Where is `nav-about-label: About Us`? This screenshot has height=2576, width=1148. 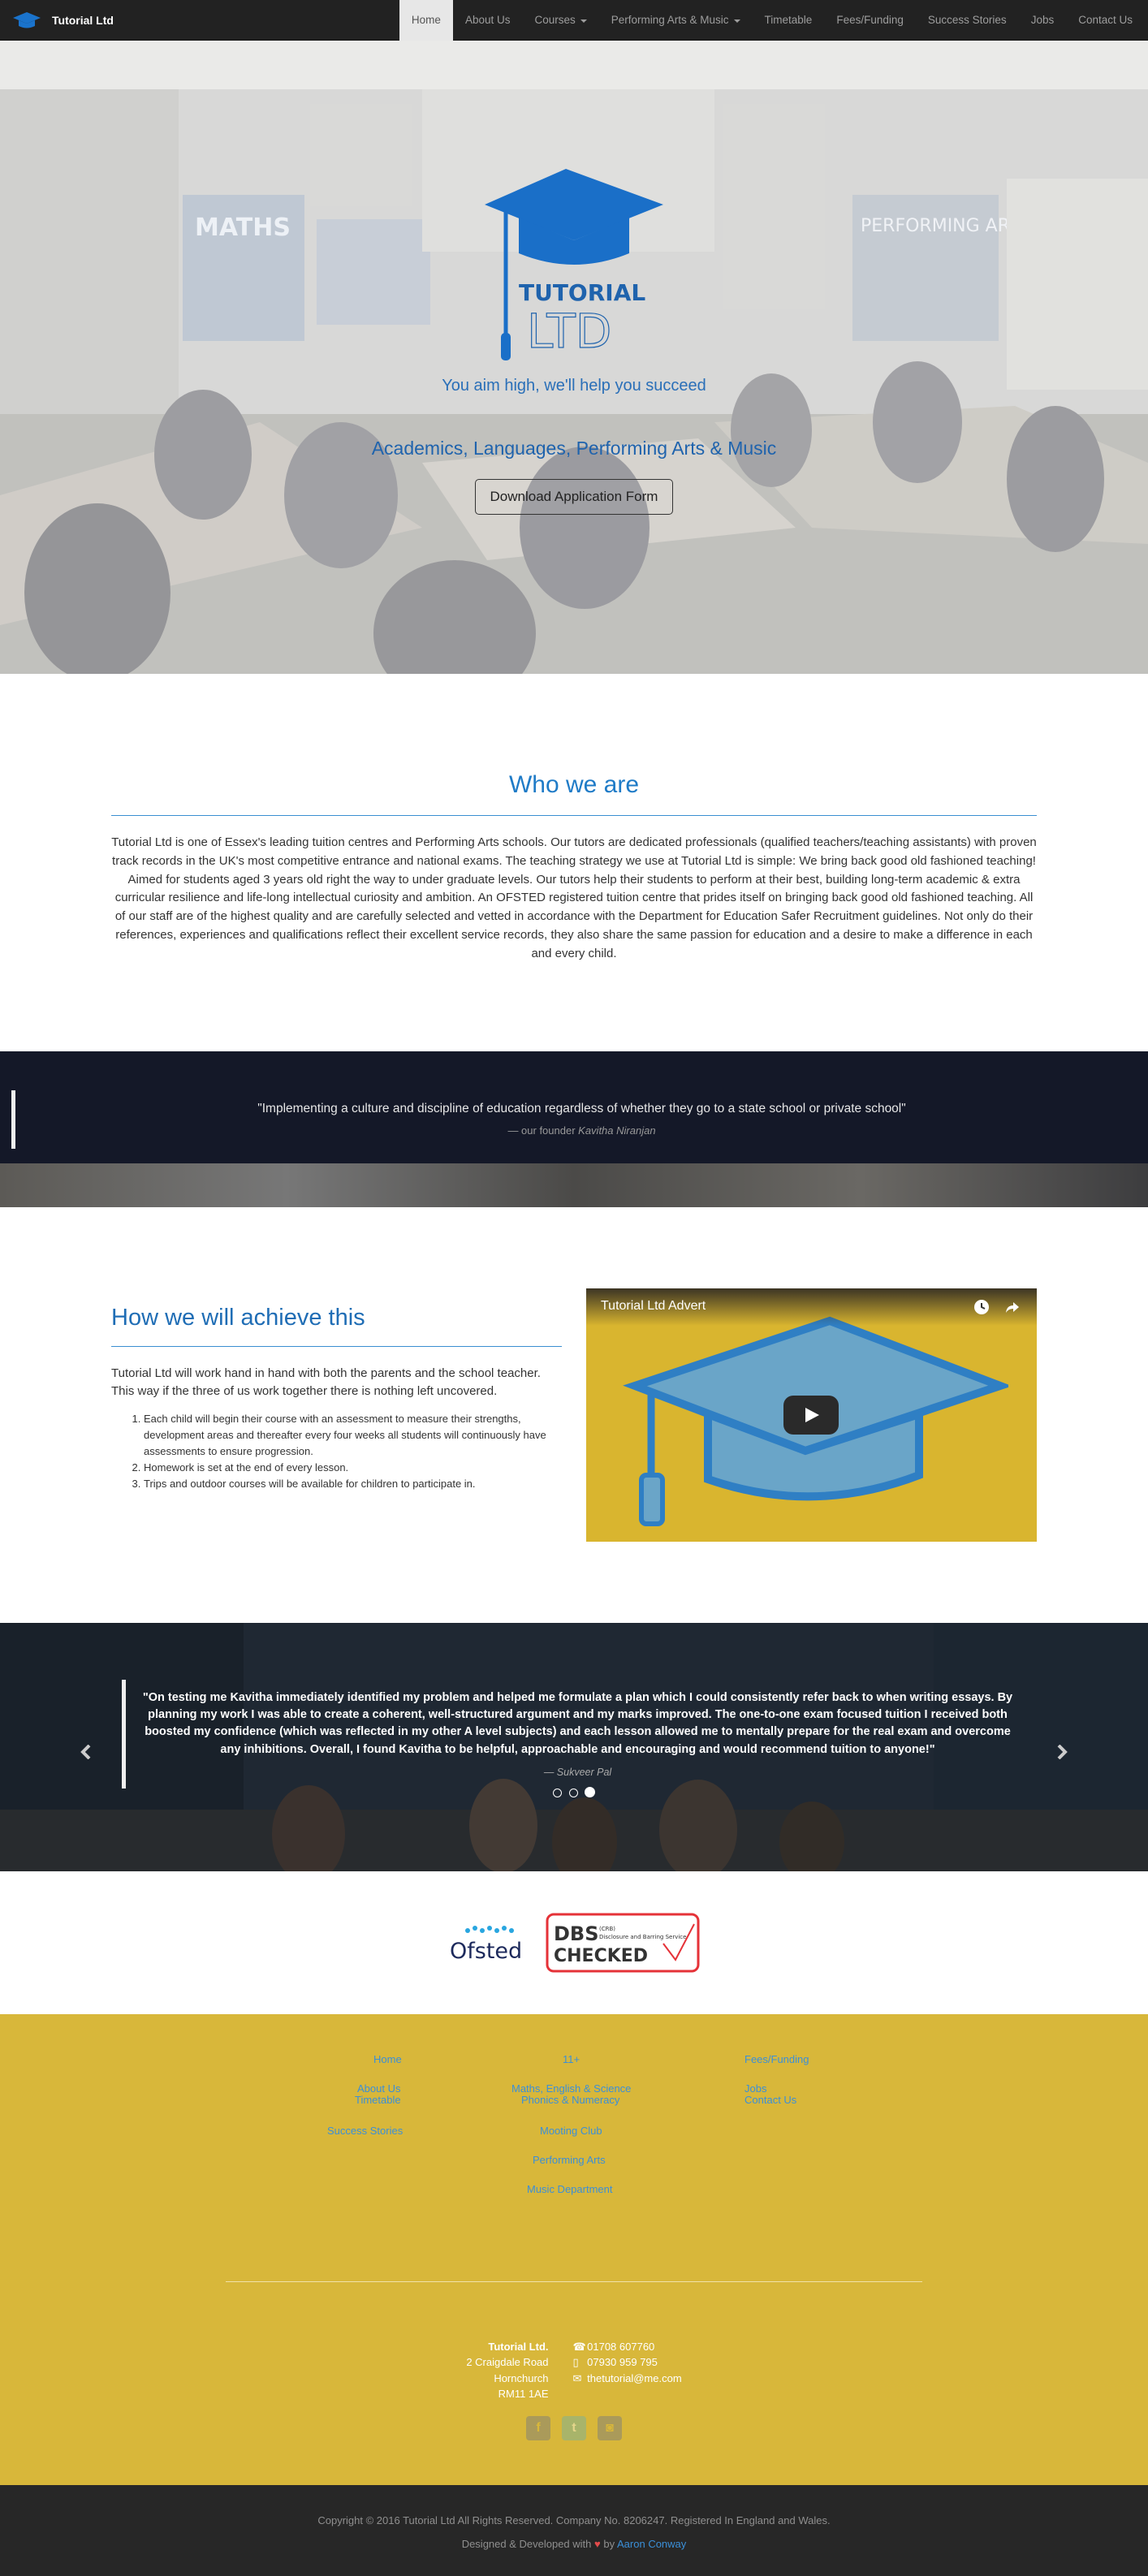
nav-about-label: About Us is located at coordinates (488, 20).